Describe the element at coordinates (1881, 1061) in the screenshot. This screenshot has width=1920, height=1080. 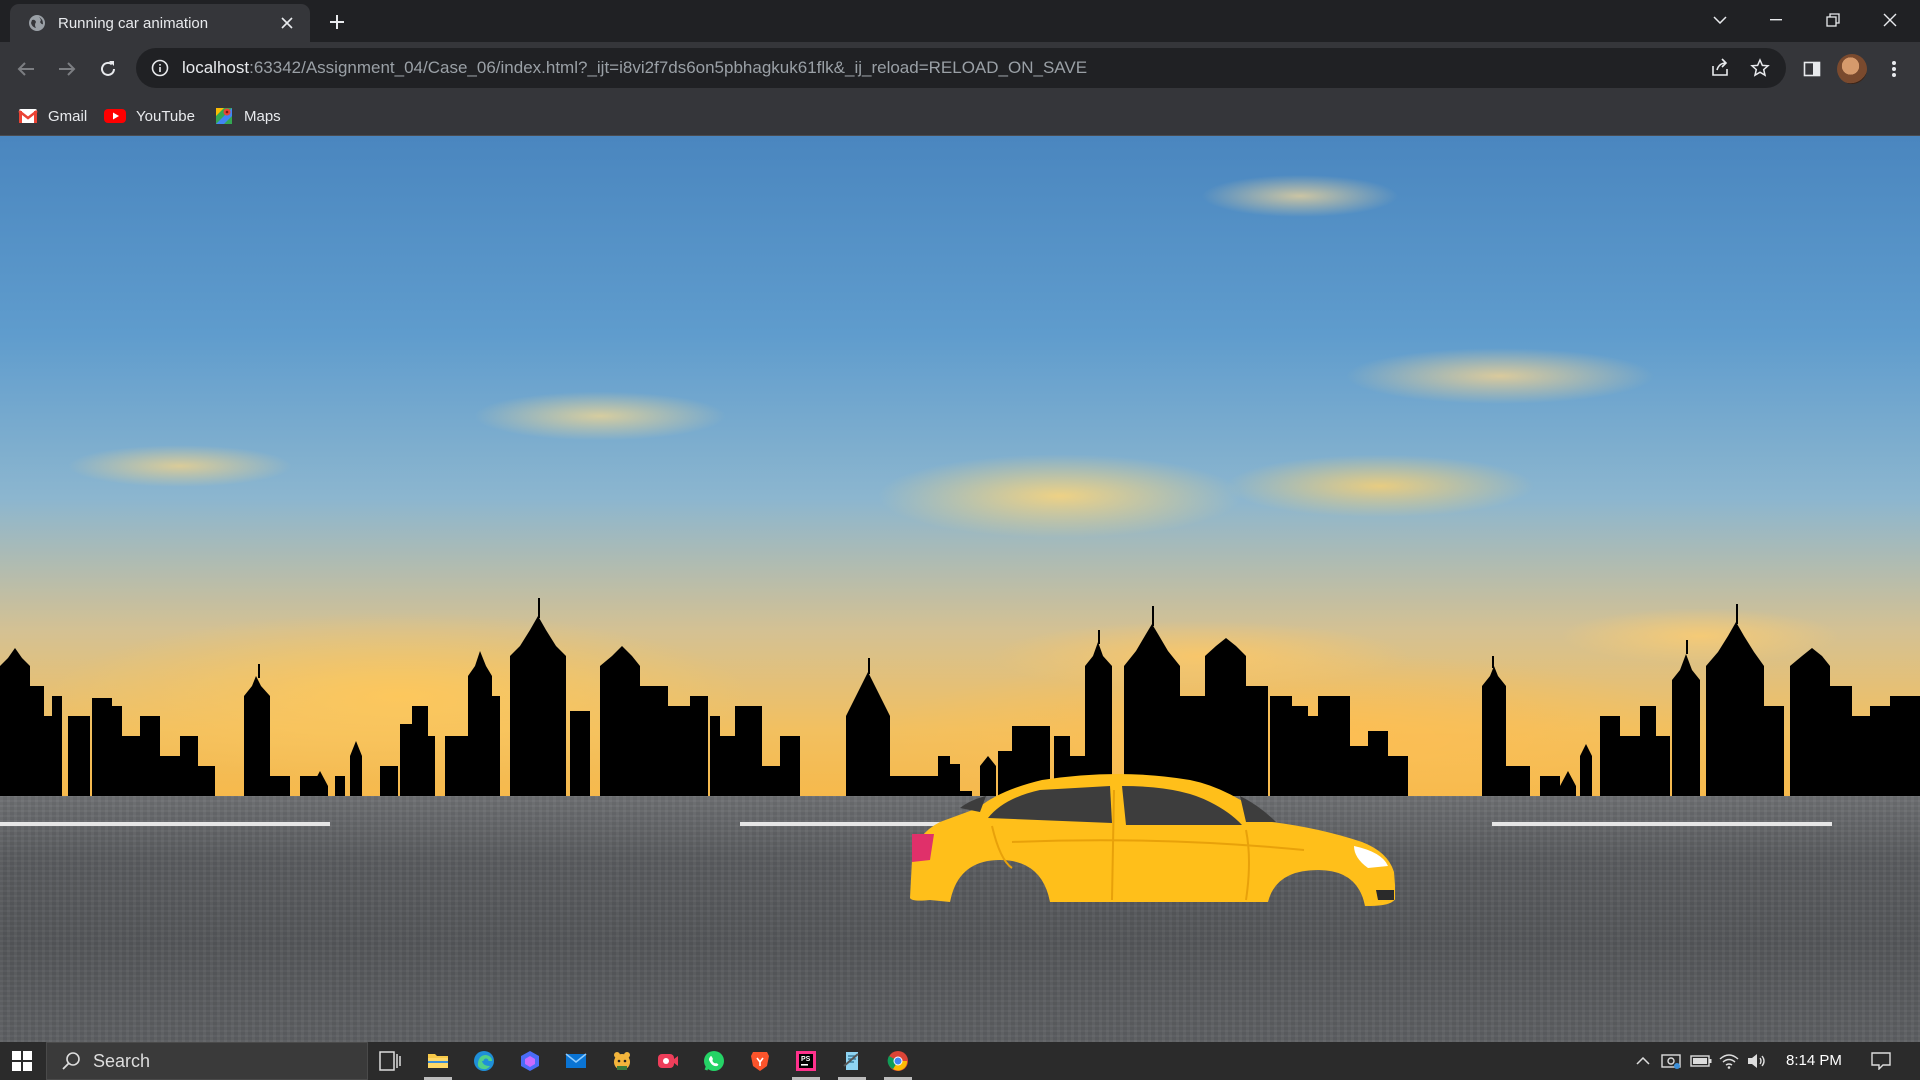
I see `notification-center-icon` at that location.